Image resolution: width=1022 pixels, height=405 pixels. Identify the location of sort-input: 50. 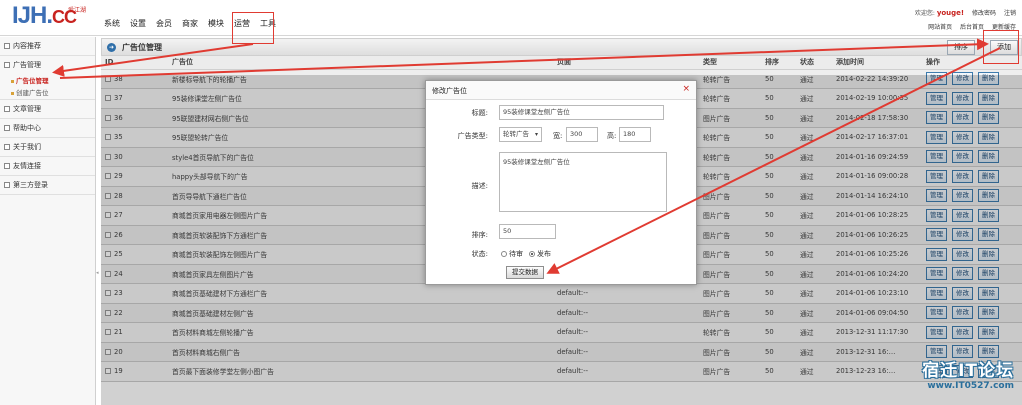
(527, 231).